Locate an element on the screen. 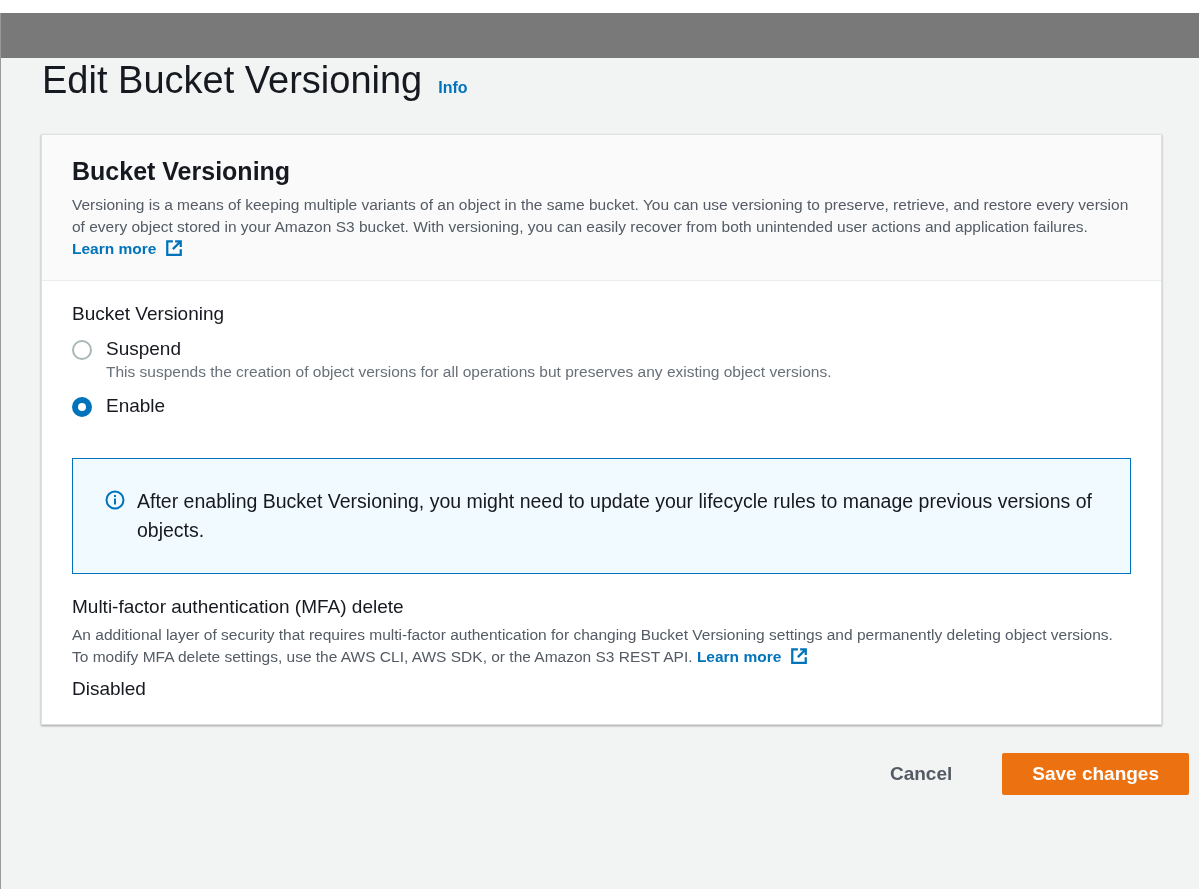 The height and width of the screenshot is (889, 1199). mfa-label: Multi-factor authentication (MFA) delete is located at coordinates (238, 607).